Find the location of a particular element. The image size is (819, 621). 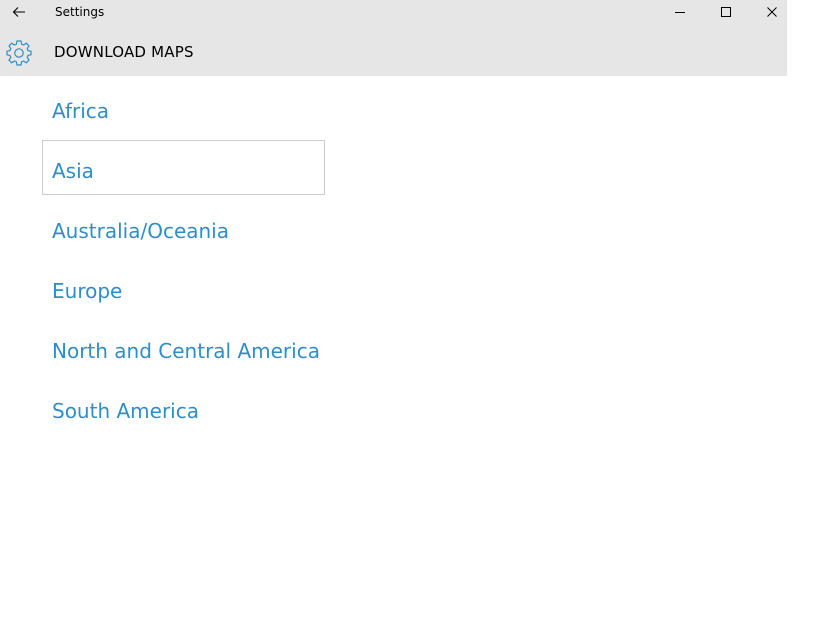

region-item-south-america: South America is located at coordinates (183, 407).